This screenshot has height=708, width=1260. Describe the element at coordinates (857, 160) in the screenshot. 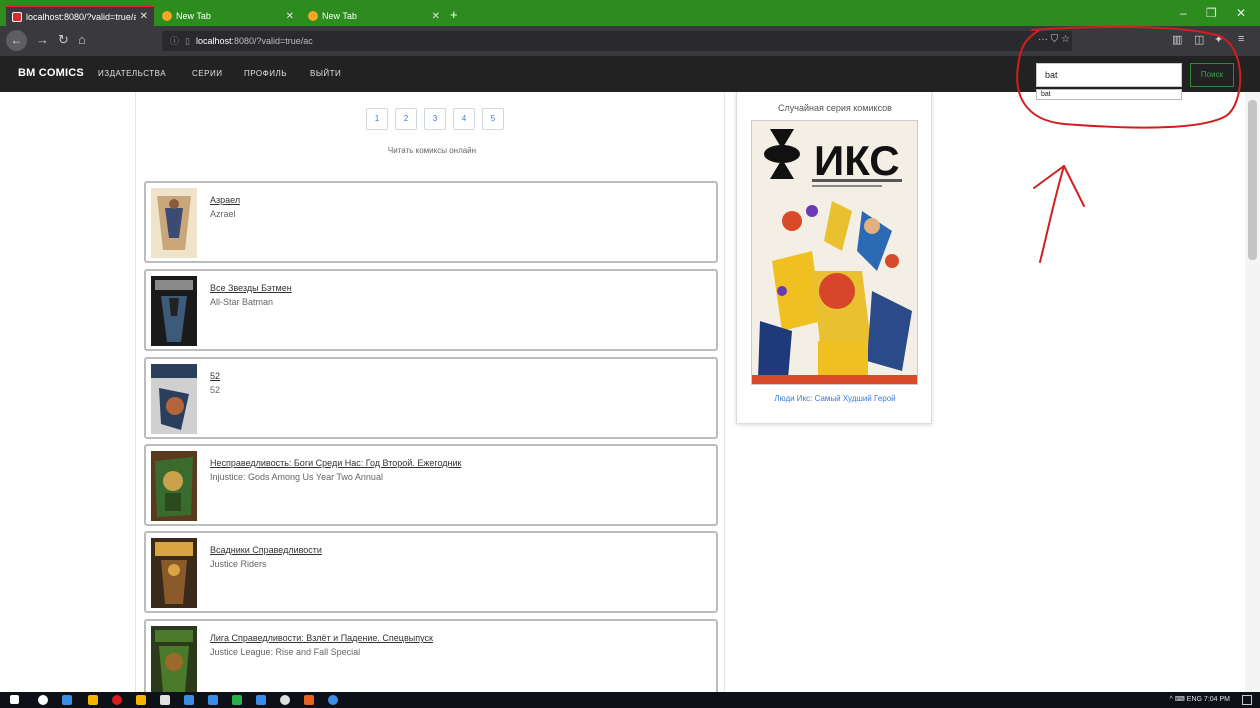

I see `cover-title-text: ИКС` at that location.